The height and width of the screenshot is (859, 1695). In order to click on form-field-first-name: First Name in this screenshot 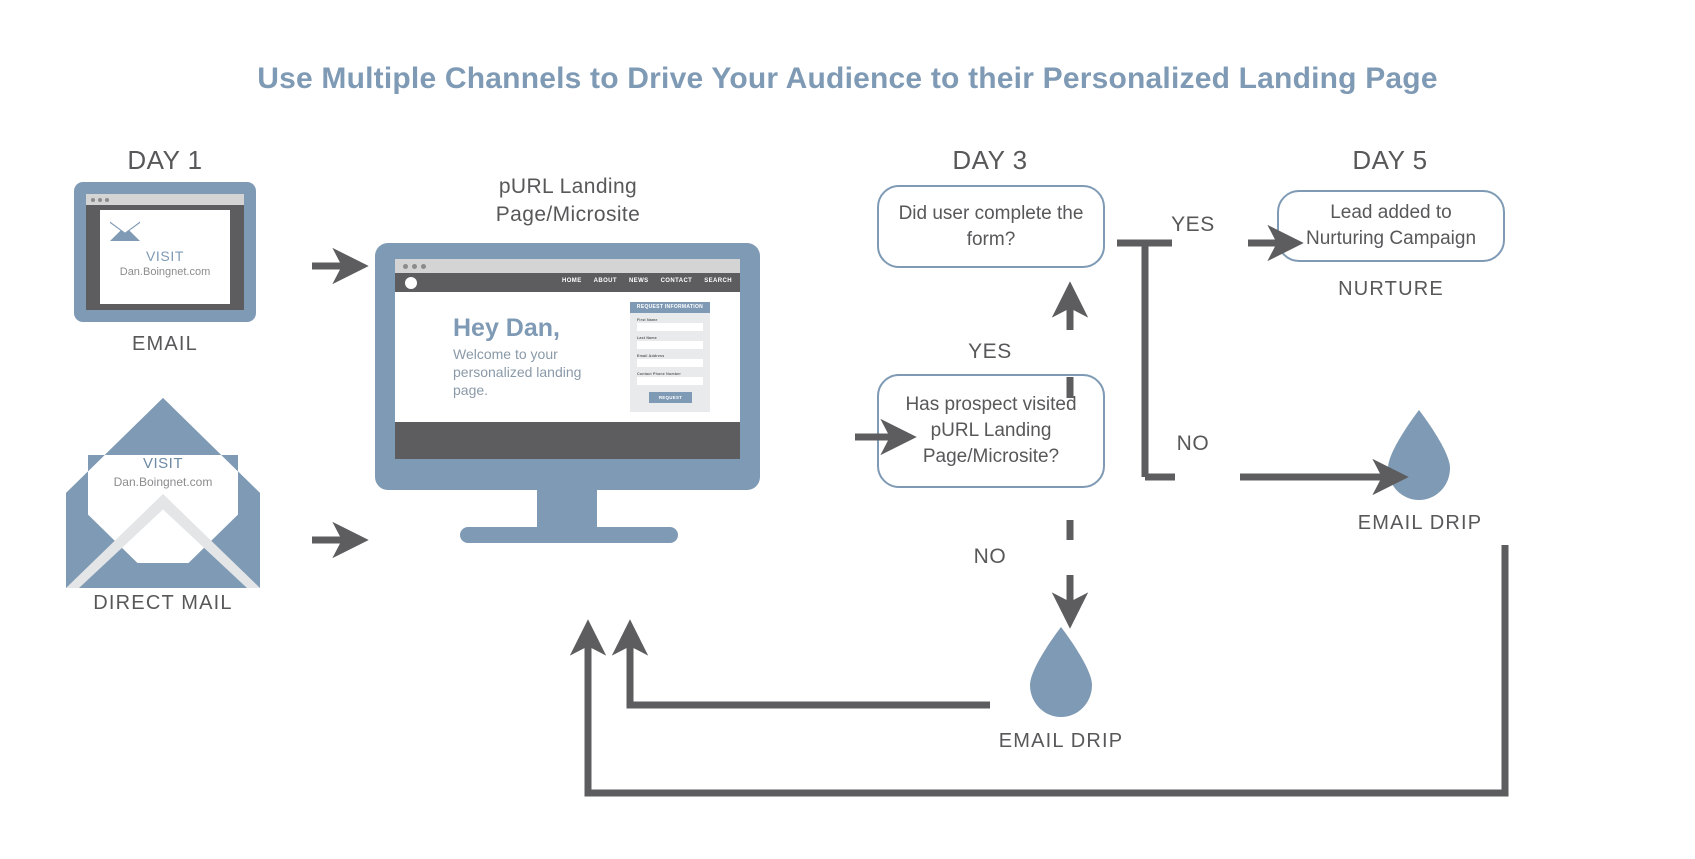, I will do `click(670, 324)`.